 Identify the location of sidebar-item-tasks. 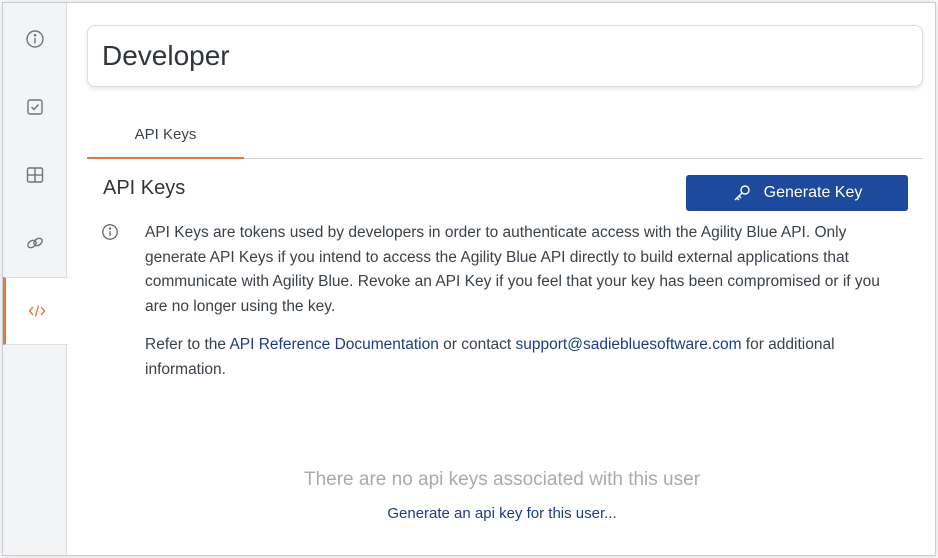
(35, 107).